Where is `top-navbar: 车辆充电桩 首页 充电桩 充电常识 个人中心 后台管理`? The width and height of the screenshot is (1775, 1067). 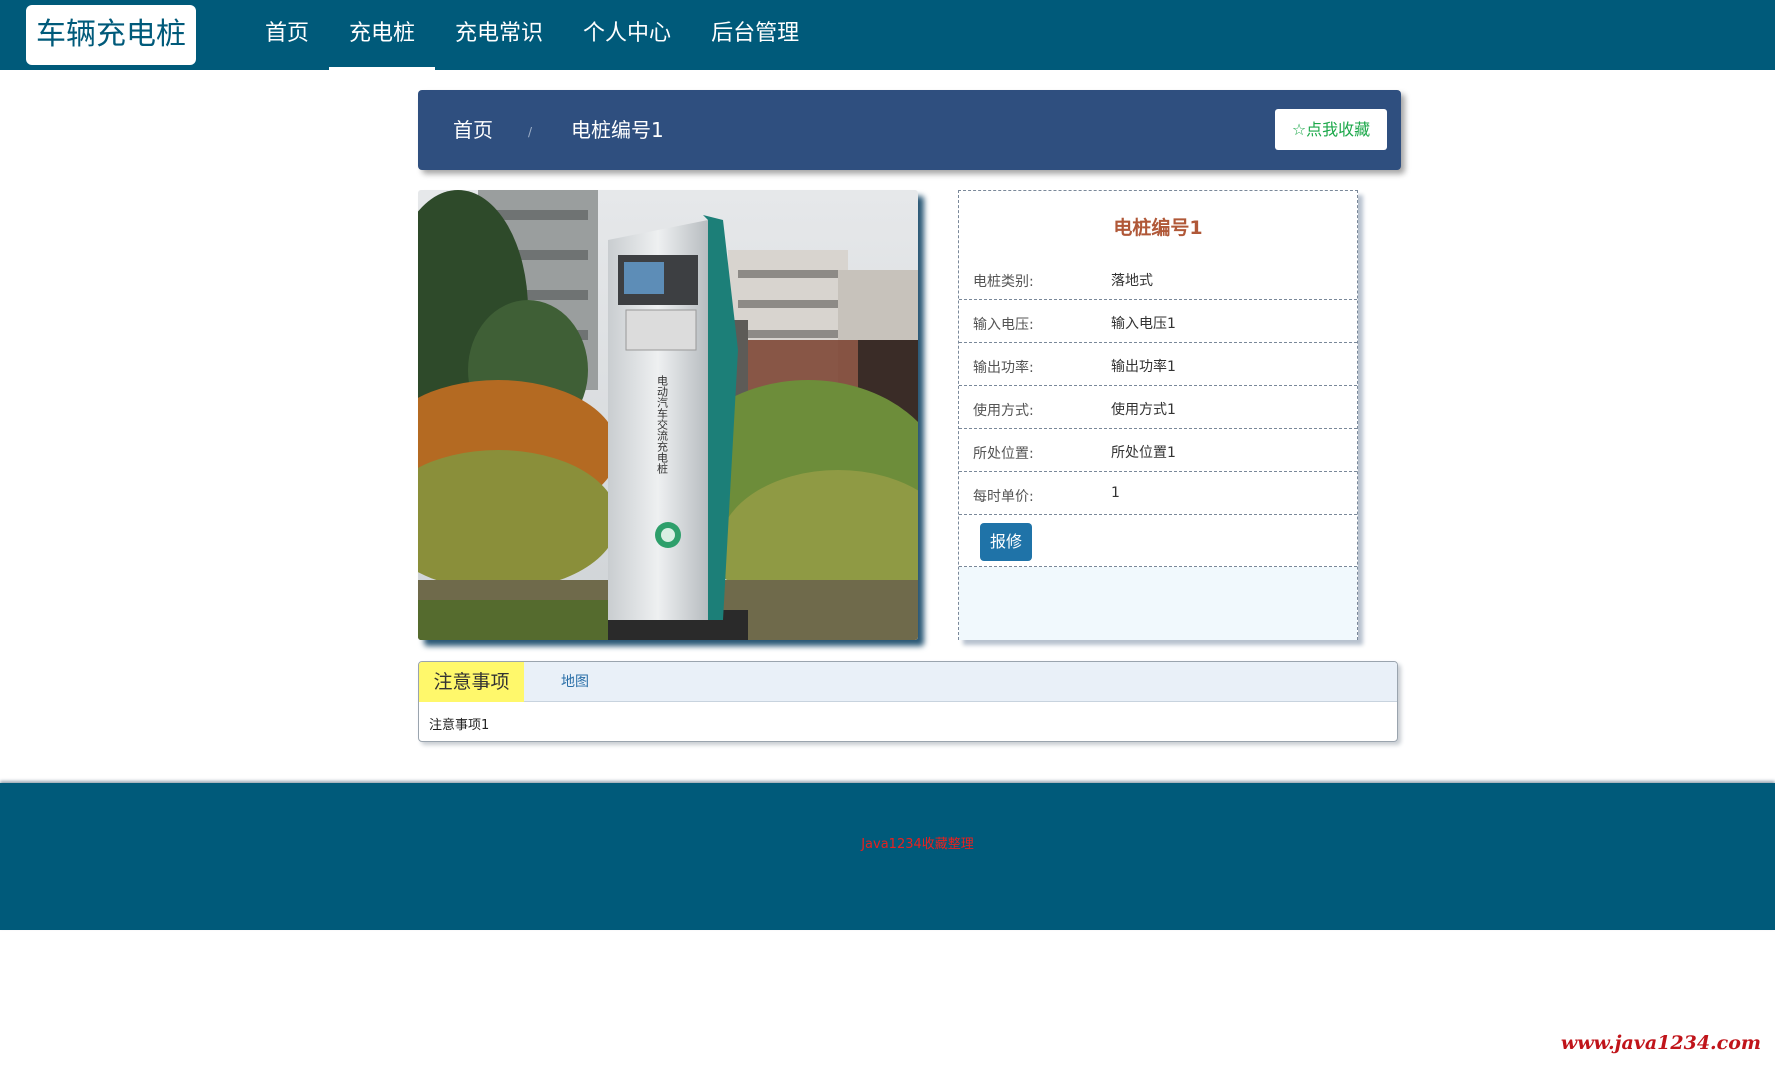
top-navbar: 车辆充电桩 首页 充电桩 充电常识 个人中心 后台管理 is located at coordinates (887, 35).